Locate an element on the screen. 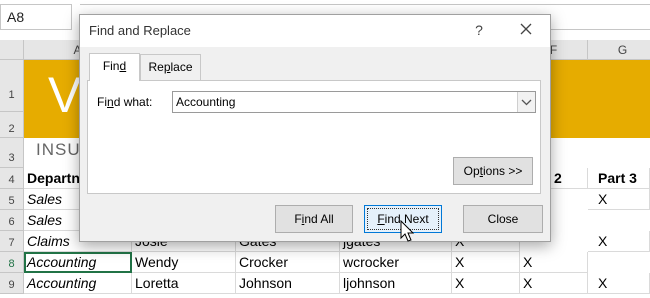 Image resolution: width=650 pixels, height=298 pixels. cell-g9: X is located at coordinates (619, 283).